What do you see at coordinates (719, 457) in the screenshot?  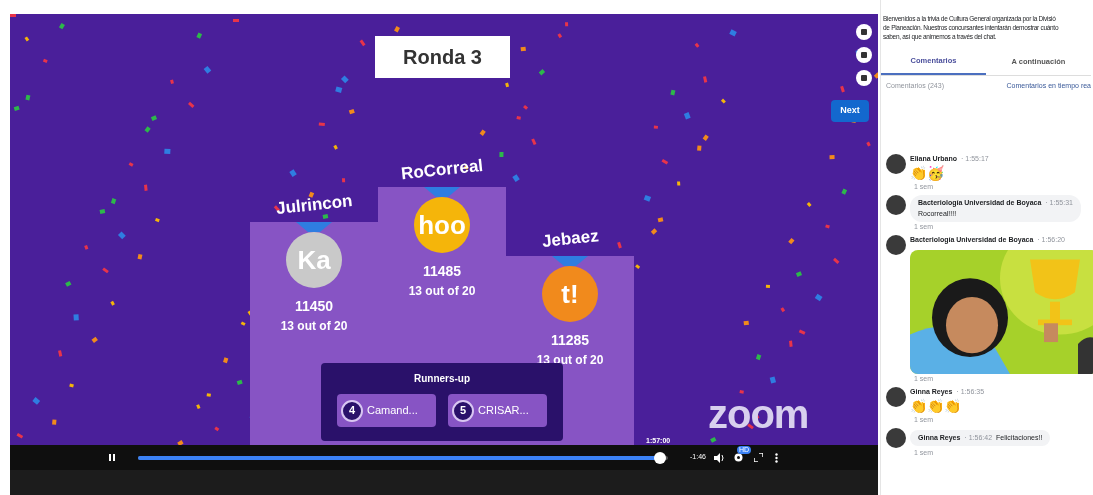 I see `volume-icon` at bounding box center [719, 457].